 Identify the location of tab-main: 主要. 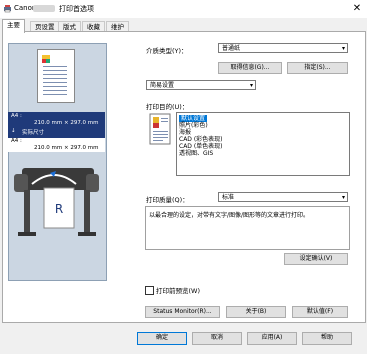
(13, 26).